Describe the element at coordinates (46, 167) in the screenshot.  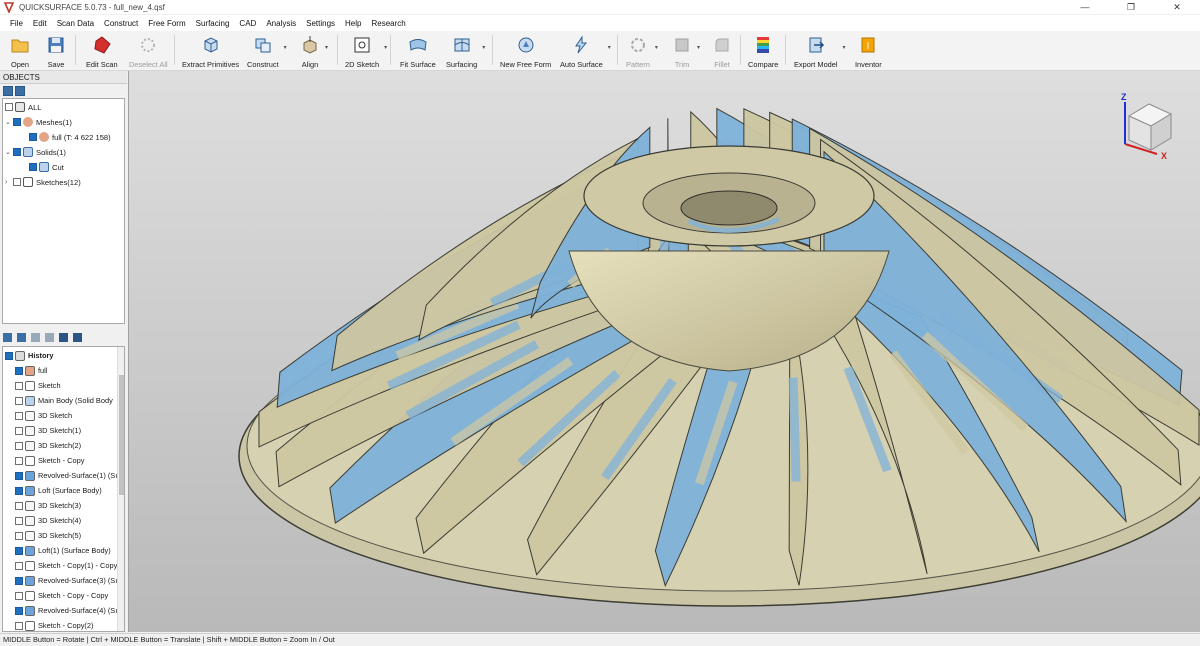
I see `tree-item-solid-cut: Cut` at that location.